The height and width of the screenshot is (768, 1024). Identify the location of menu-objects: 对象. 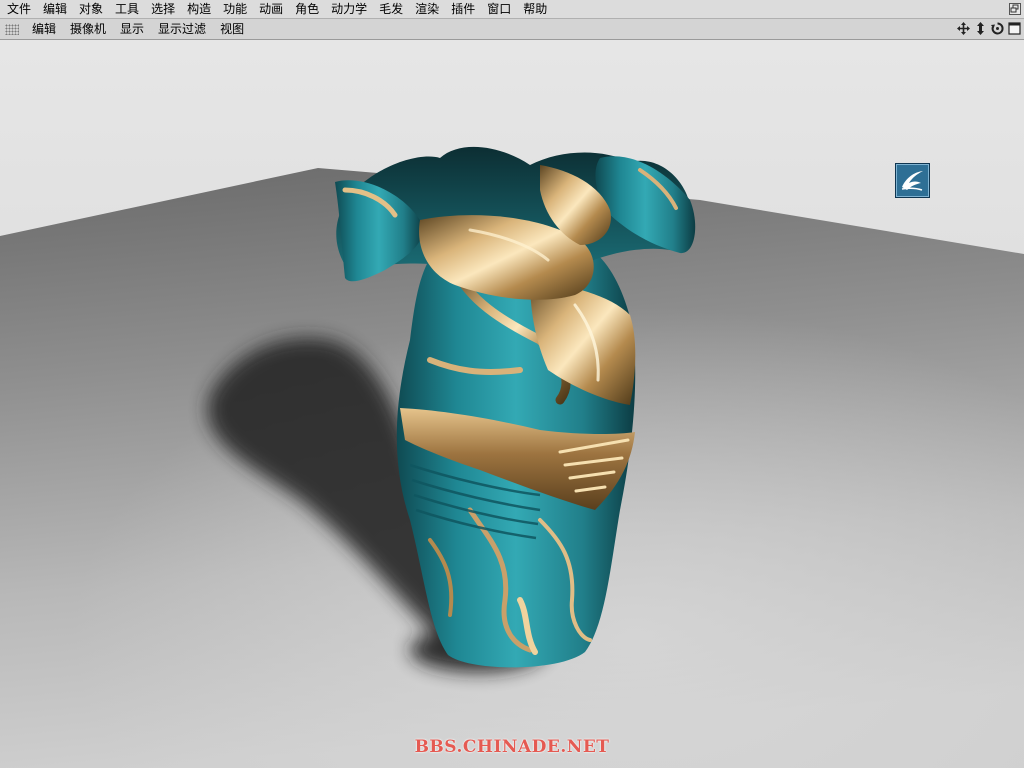
(91, 9).